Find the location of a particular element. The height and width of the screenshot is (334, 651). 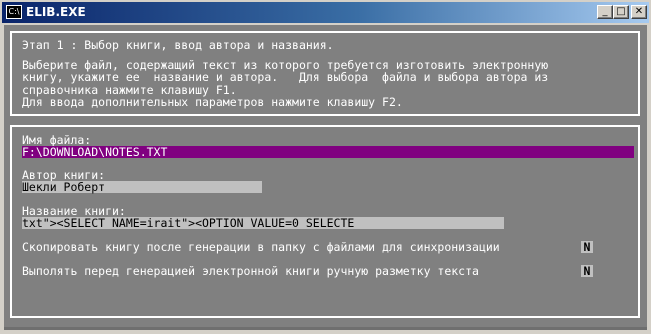

console-bottom-edge is located at coordinates (325, 328).